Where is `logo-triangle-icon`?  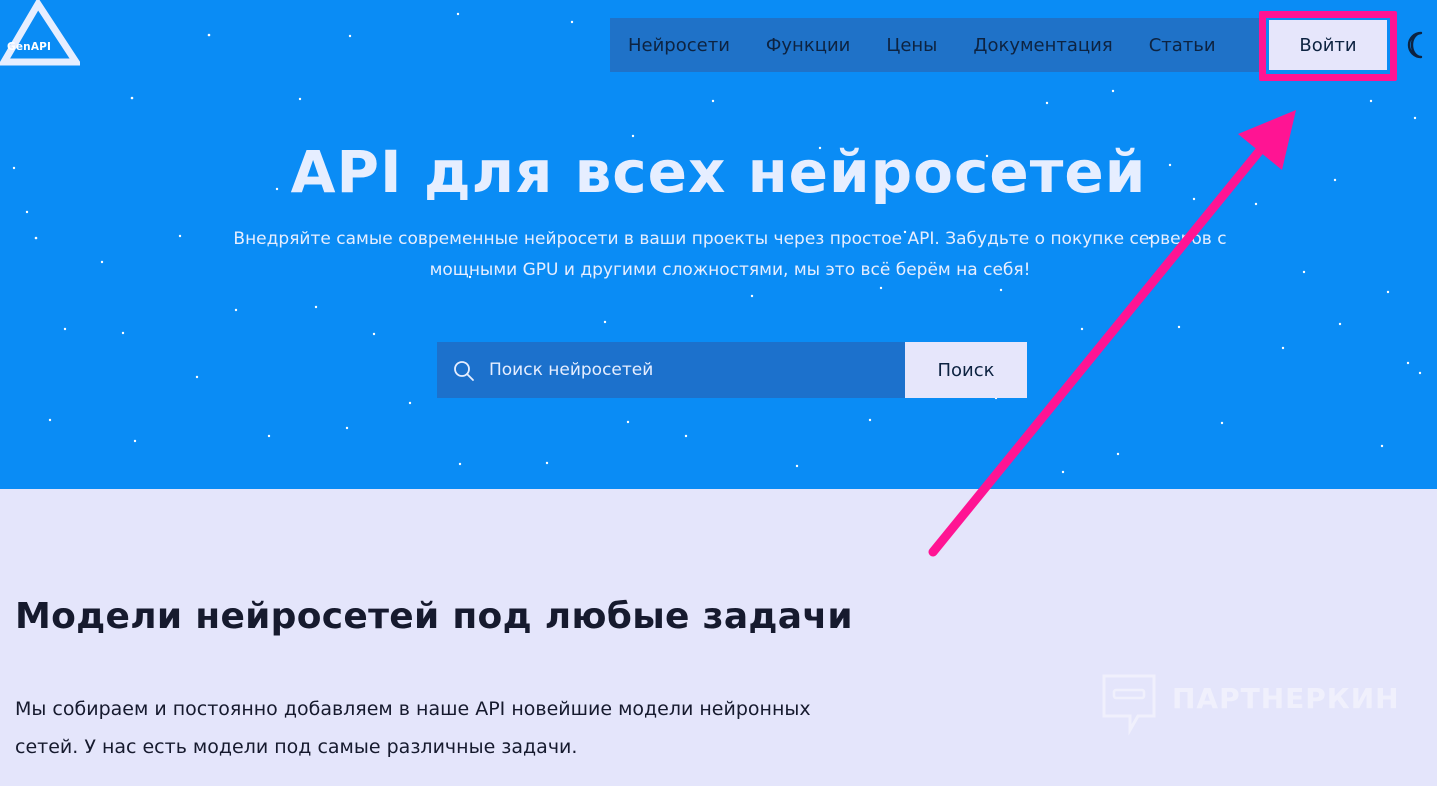
logo-triangle-icon is located at coordinates (41, 33).